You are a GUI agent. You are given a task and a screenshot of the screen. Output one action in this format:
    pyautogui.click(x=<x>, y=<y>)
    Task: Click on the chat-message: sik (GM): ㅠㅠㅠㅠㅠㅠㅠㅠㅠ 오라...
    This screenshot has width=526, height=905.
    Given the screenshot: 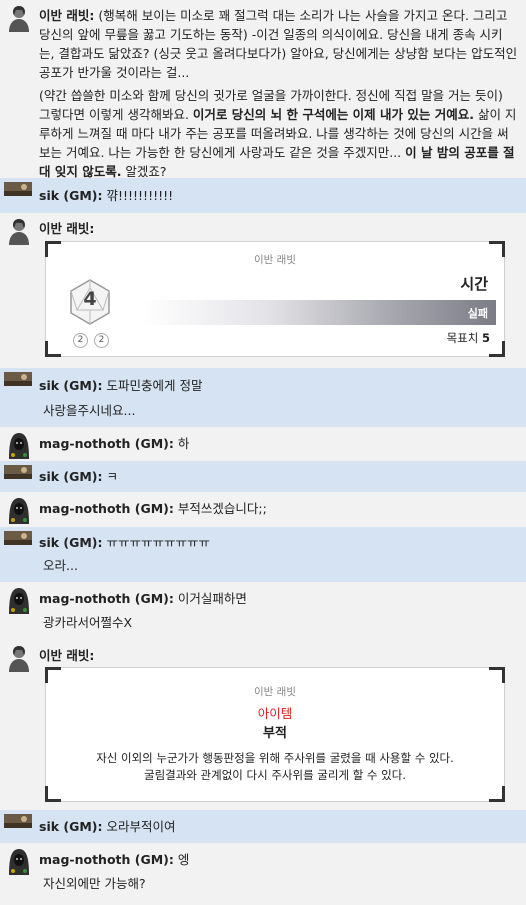 What is the action you would take?
    pyautogui.click(x=263, y=554)
    